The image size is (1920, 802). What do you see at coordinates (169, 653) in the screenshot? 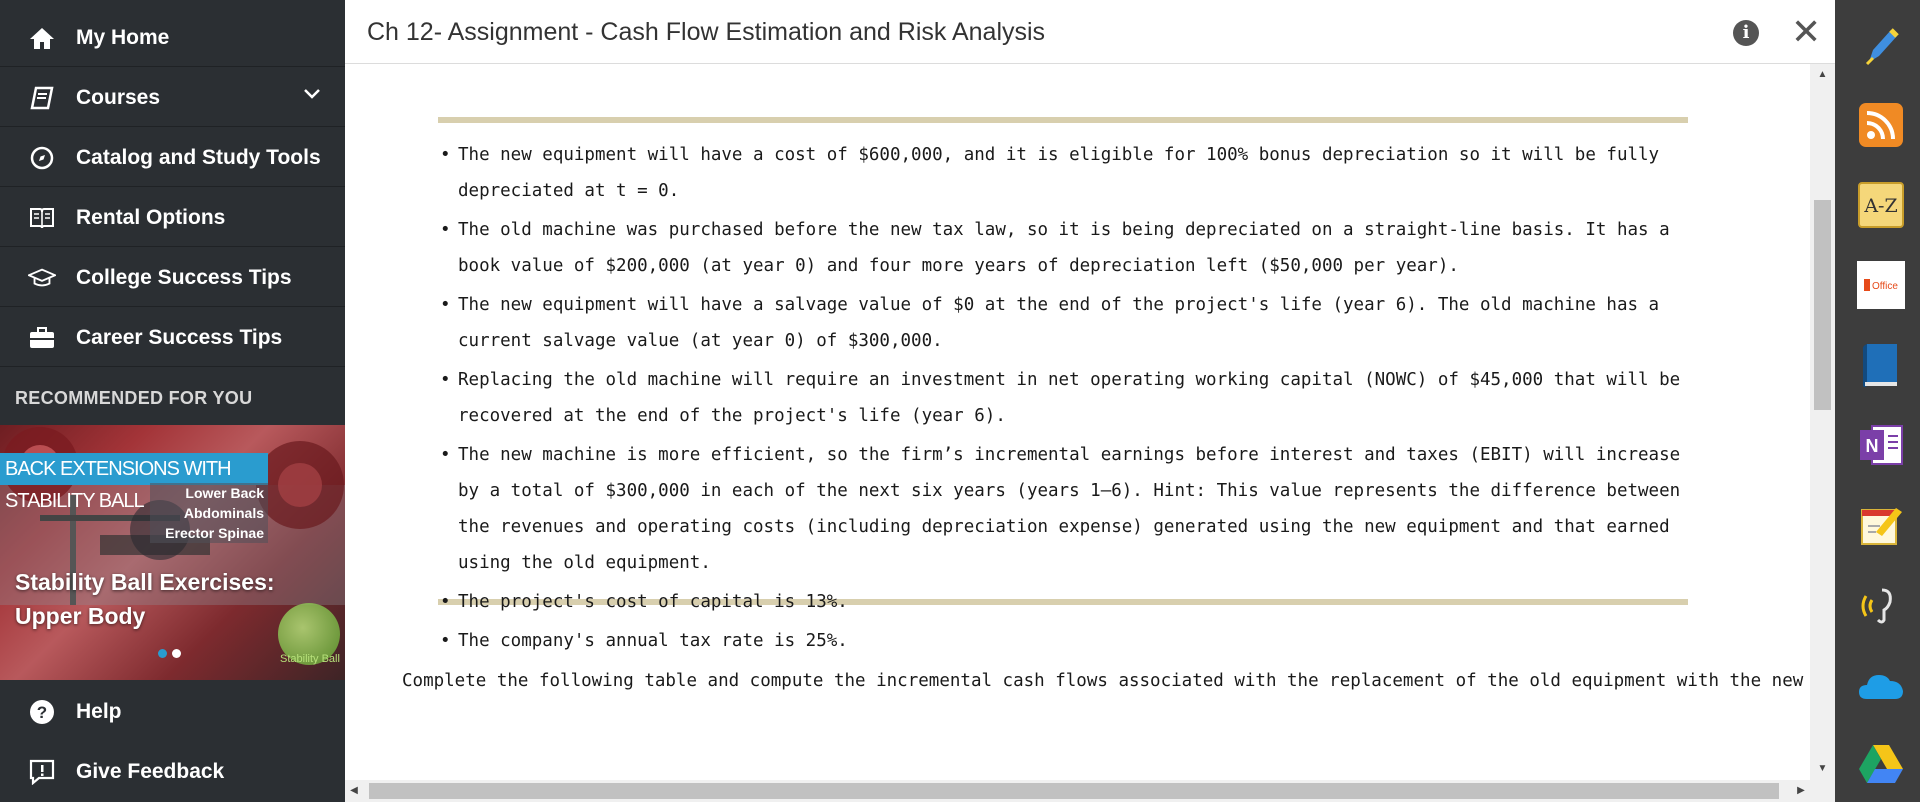
I see `carousel-dots` at bounding box center [169, 653].